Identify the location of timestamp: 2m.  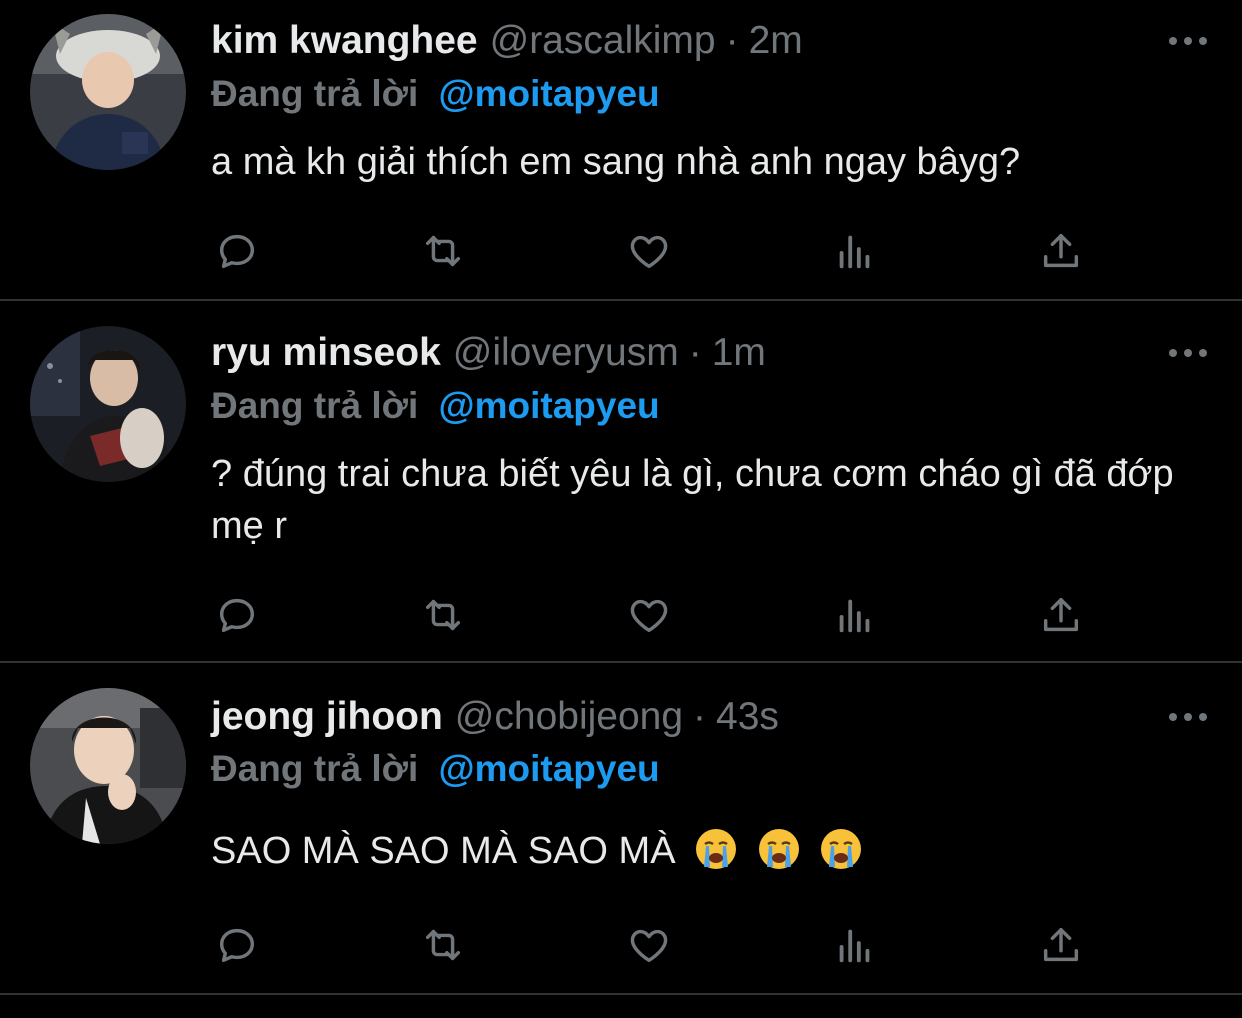
(776, 41).